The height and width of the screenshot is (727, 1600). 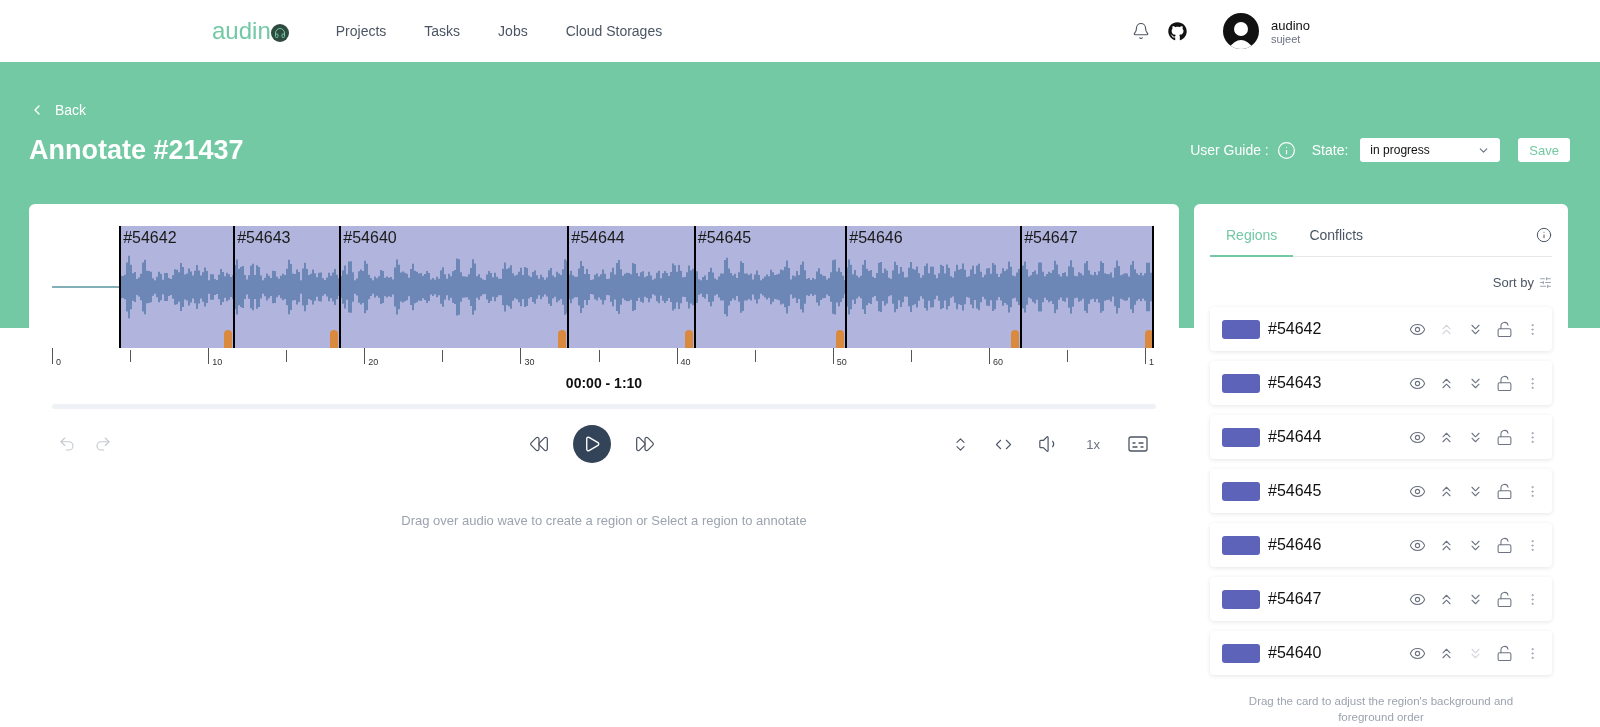 What do you see at coordinates (217, 362) in the screenshot?
I see `tick-label: 10` at bounding box center [217, 362].